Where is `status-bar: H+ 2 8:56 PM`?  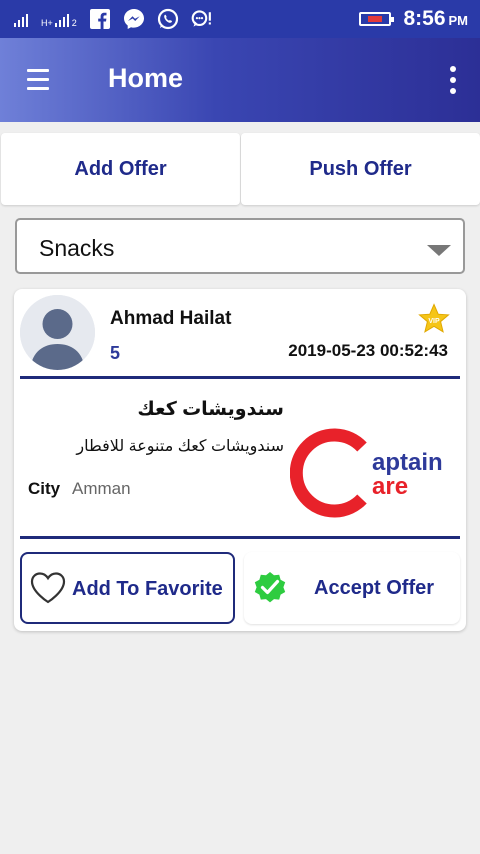
status-bar: H+ 2 8:56 PM is located at coordinates (240, 19).